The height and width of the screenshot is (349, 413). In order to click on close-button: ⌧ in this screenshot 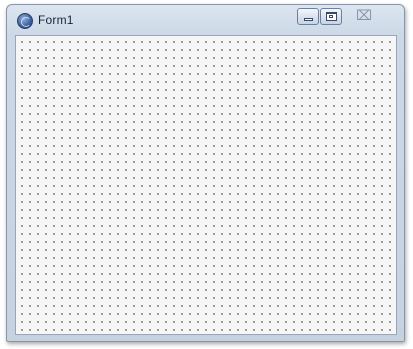, I will do `click(364, 16)`.